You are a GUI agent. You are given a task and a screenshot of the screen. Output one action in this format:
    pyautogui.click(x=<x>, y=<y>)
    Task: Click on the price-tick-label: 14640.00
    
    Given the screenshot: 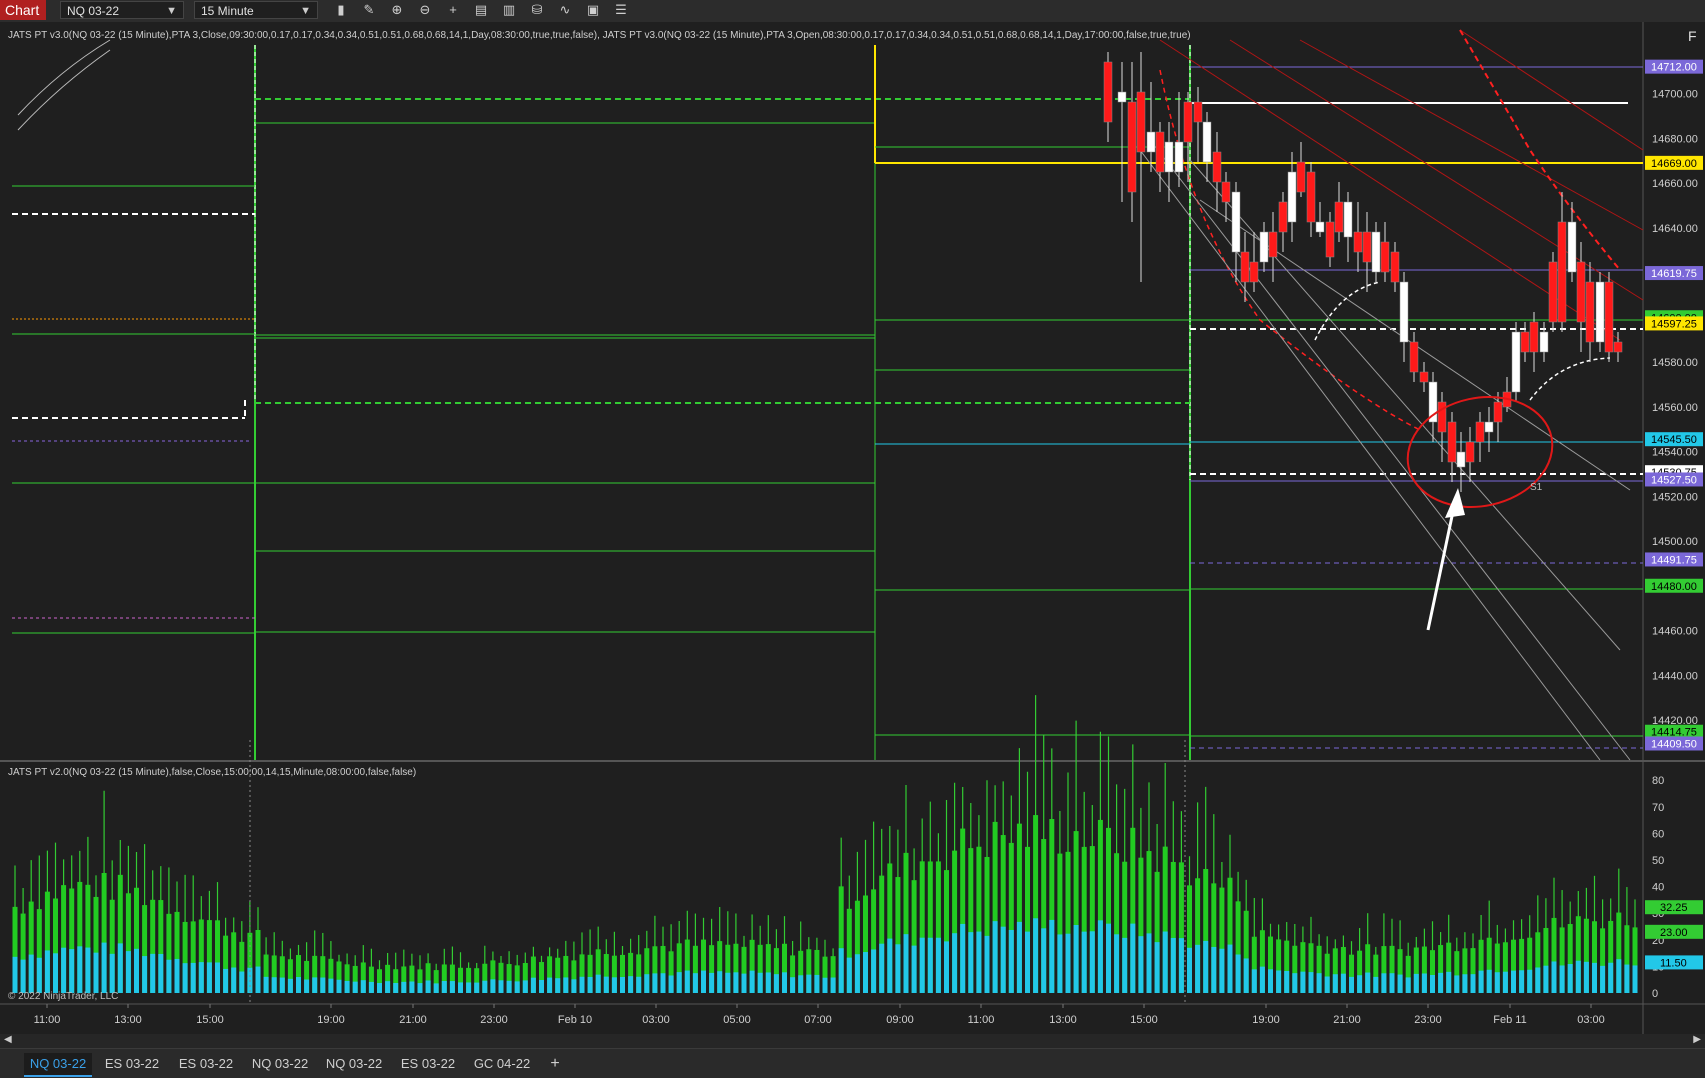 What is the action you would take?
    pyautogui.click(x=1675, y=229)
    